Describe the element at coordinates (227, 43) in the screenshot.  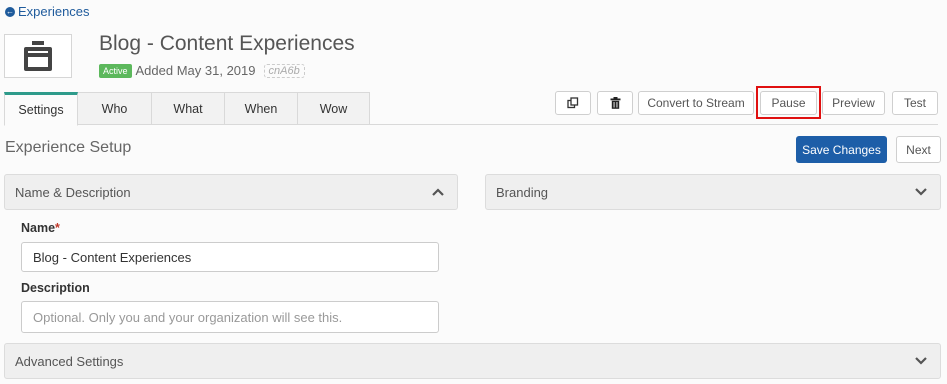
I see `page-title: Blog - Content Experiences` at that location.